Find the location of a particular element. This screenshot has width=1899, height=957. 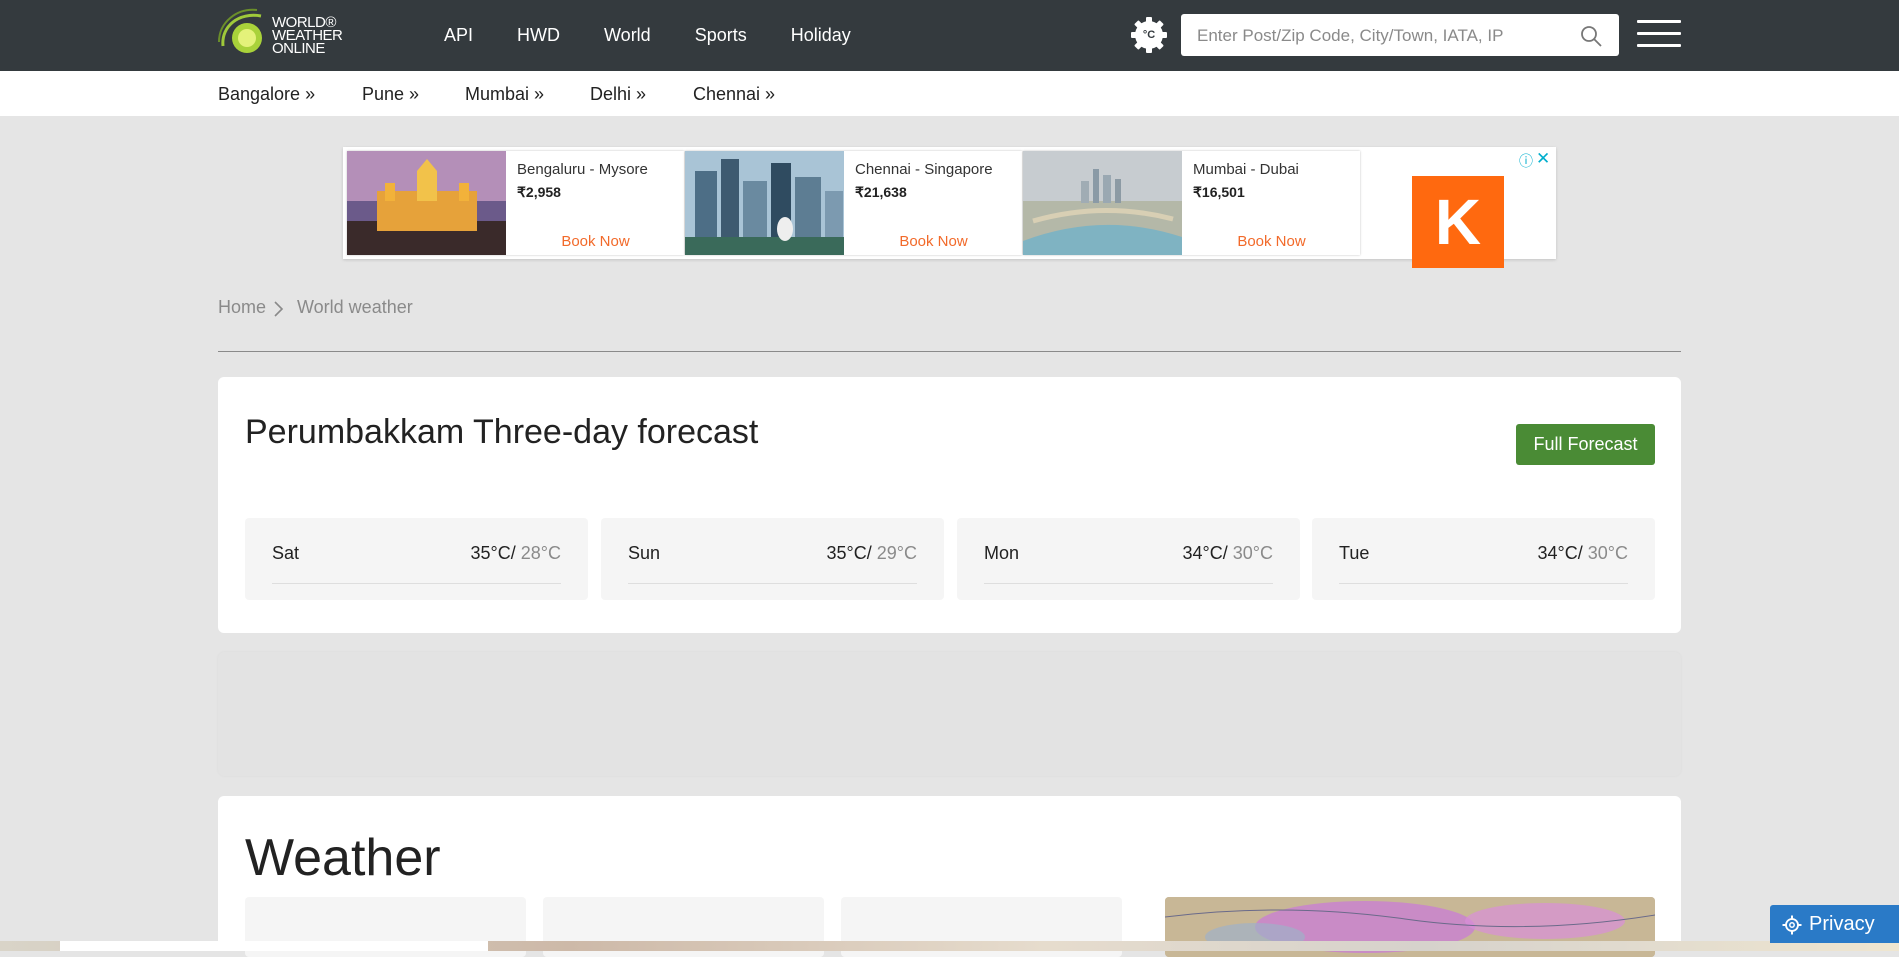

forecast-day-sun: Sun 35°C/ 29°C is located at coordinates (772, 559).